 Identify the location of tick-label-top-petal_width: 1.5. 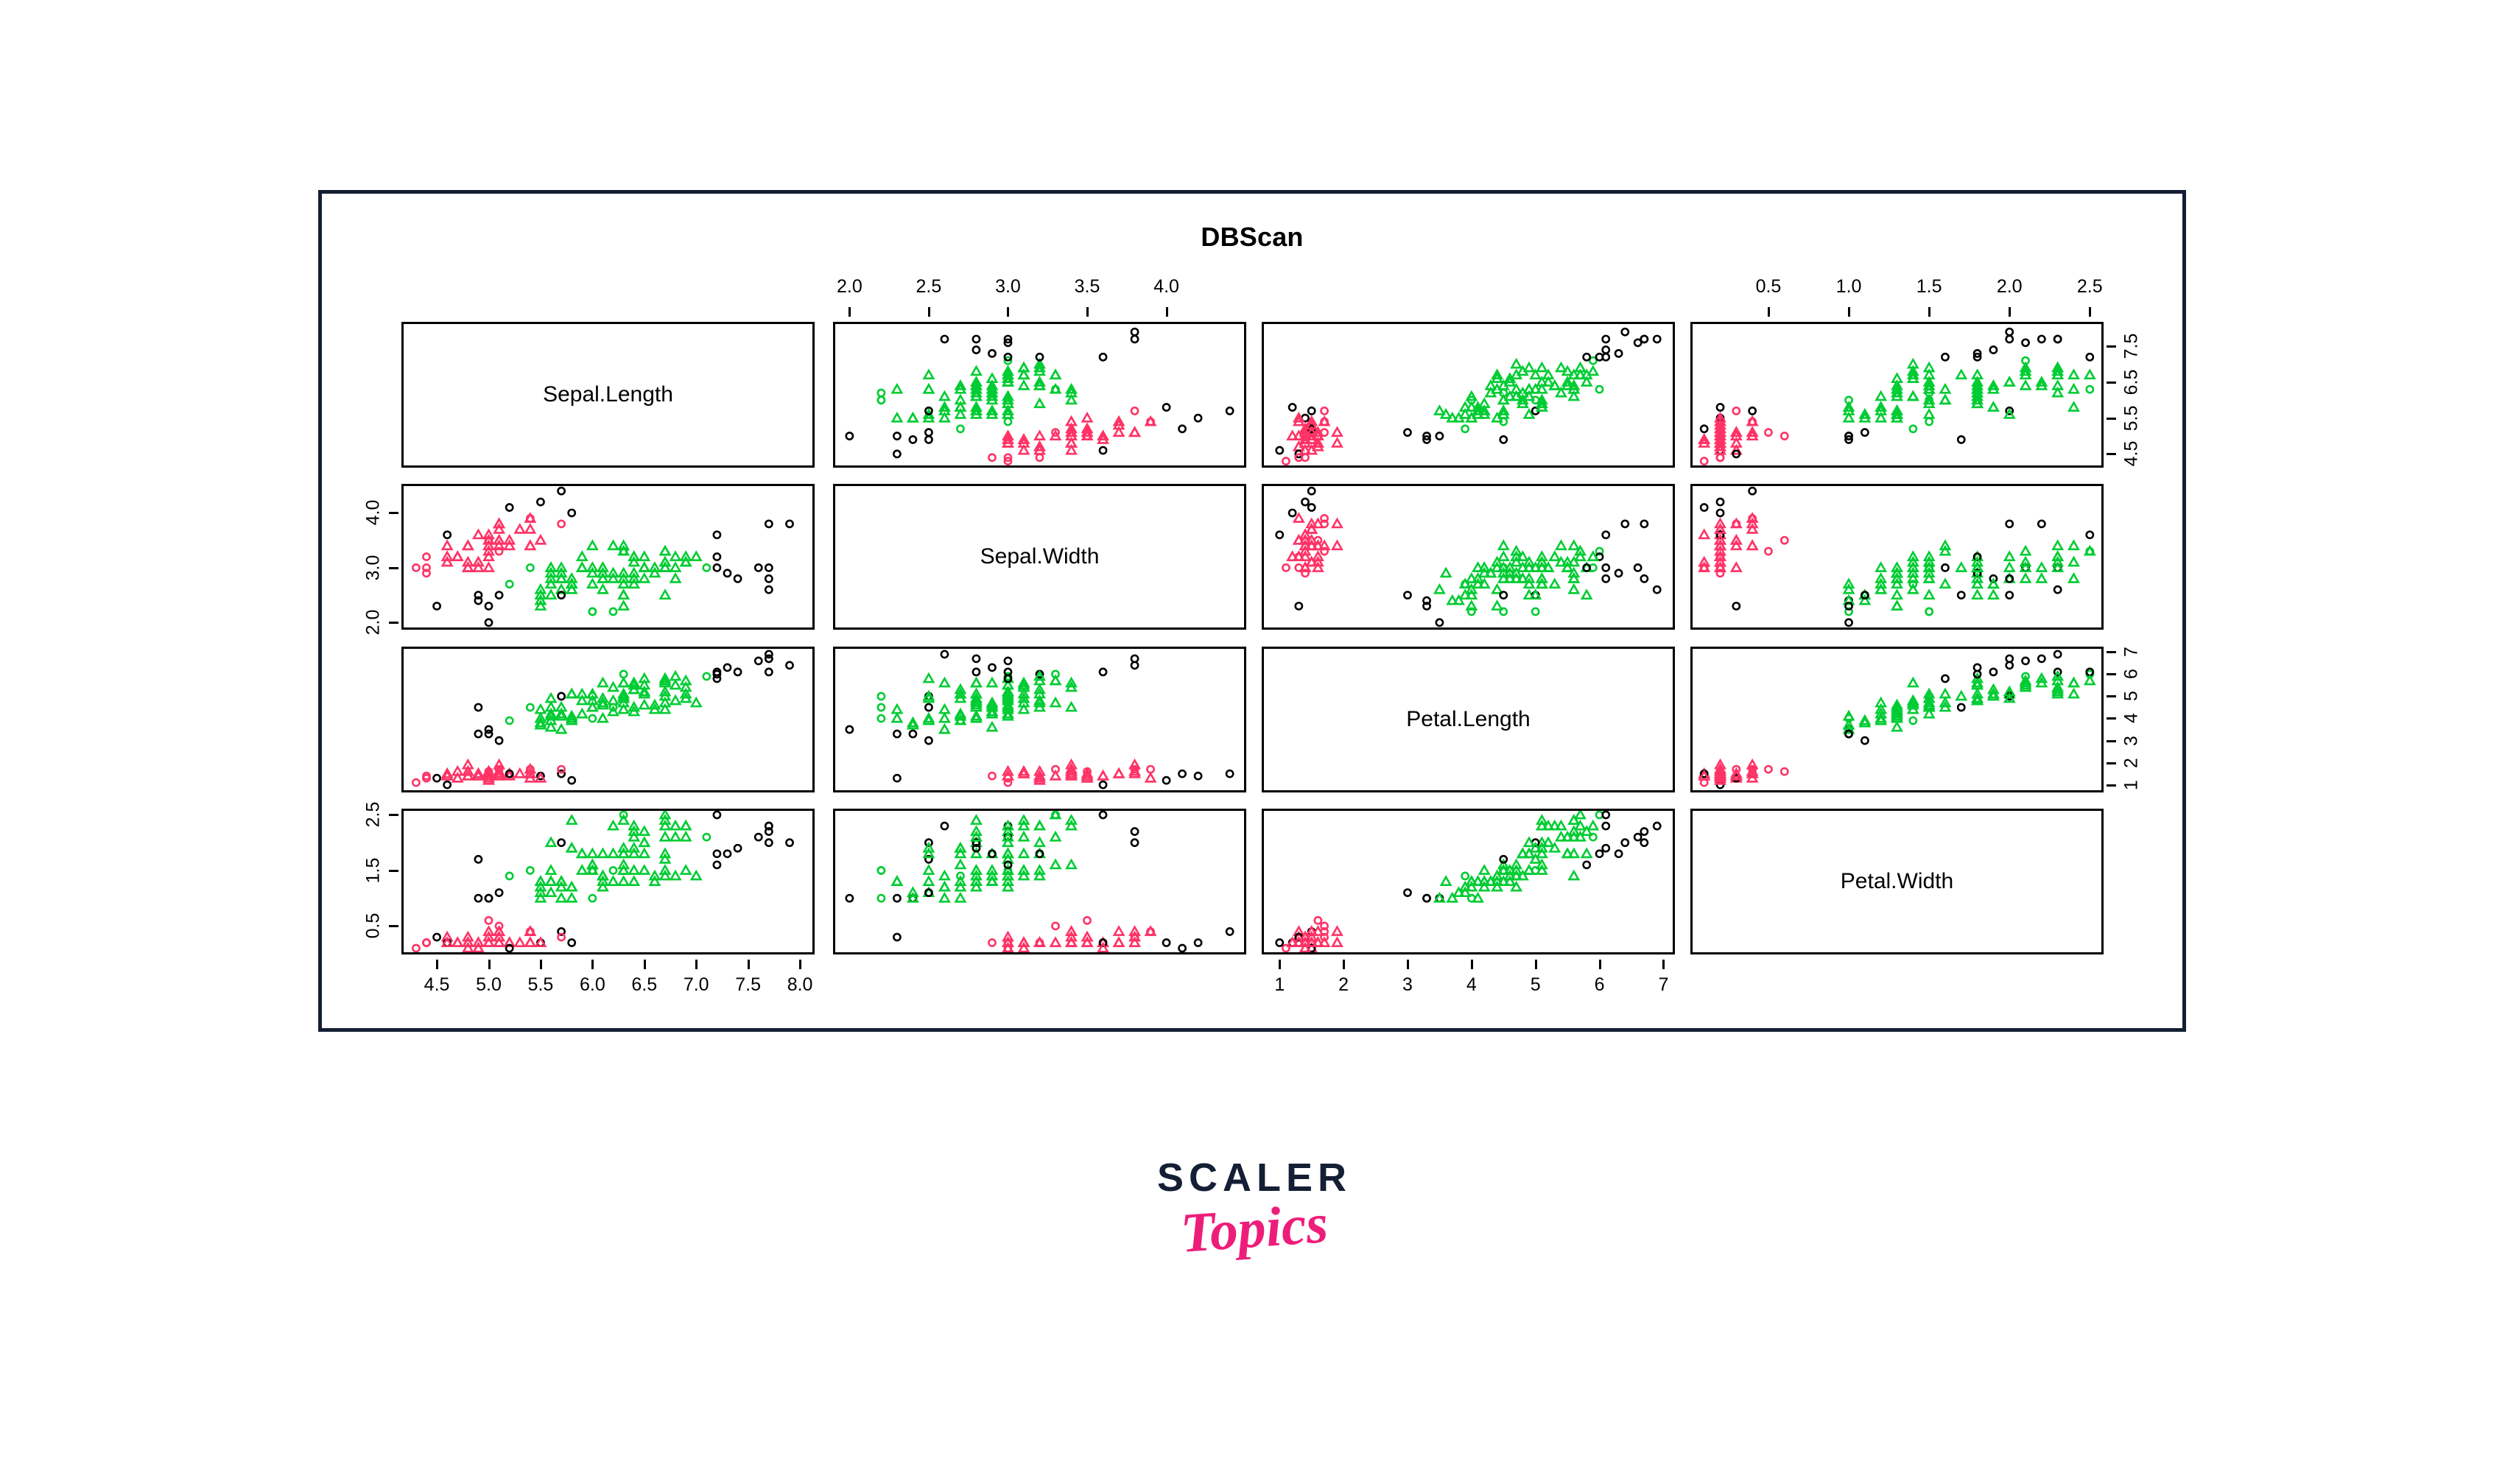
(1929, 287).